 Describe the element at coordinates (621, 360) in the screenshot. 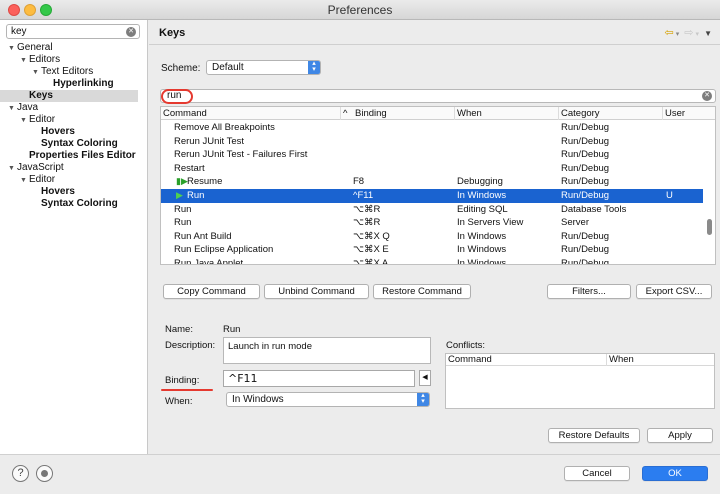

I see `conflicts-column-when: When` at that location.